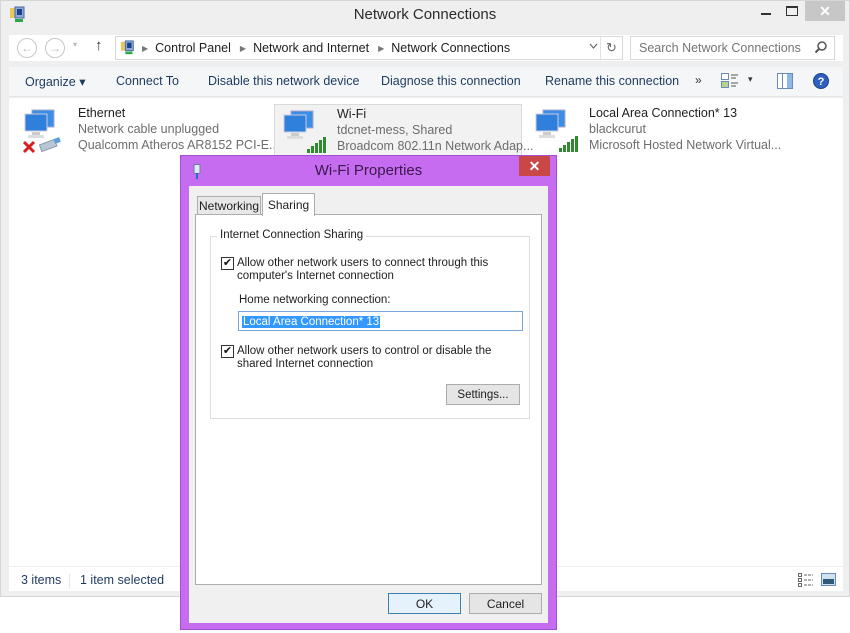  Describe the element at coordinates (424, 603) in the screenshot. I see `ok-button: OK` at that location.